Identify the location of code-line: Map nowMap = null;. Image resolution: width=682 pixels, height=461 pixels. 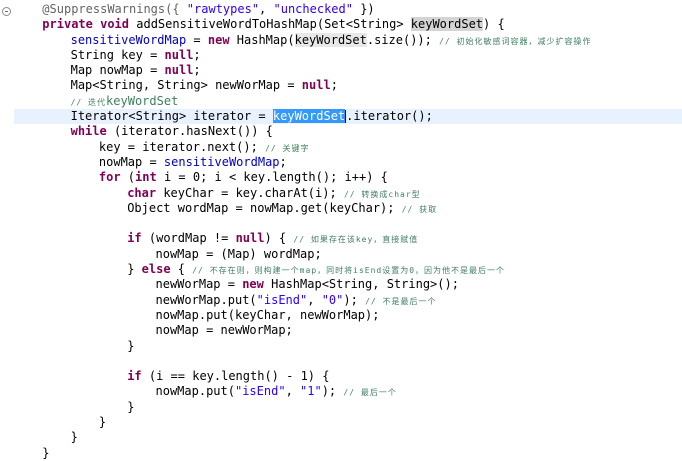
(348, 70).